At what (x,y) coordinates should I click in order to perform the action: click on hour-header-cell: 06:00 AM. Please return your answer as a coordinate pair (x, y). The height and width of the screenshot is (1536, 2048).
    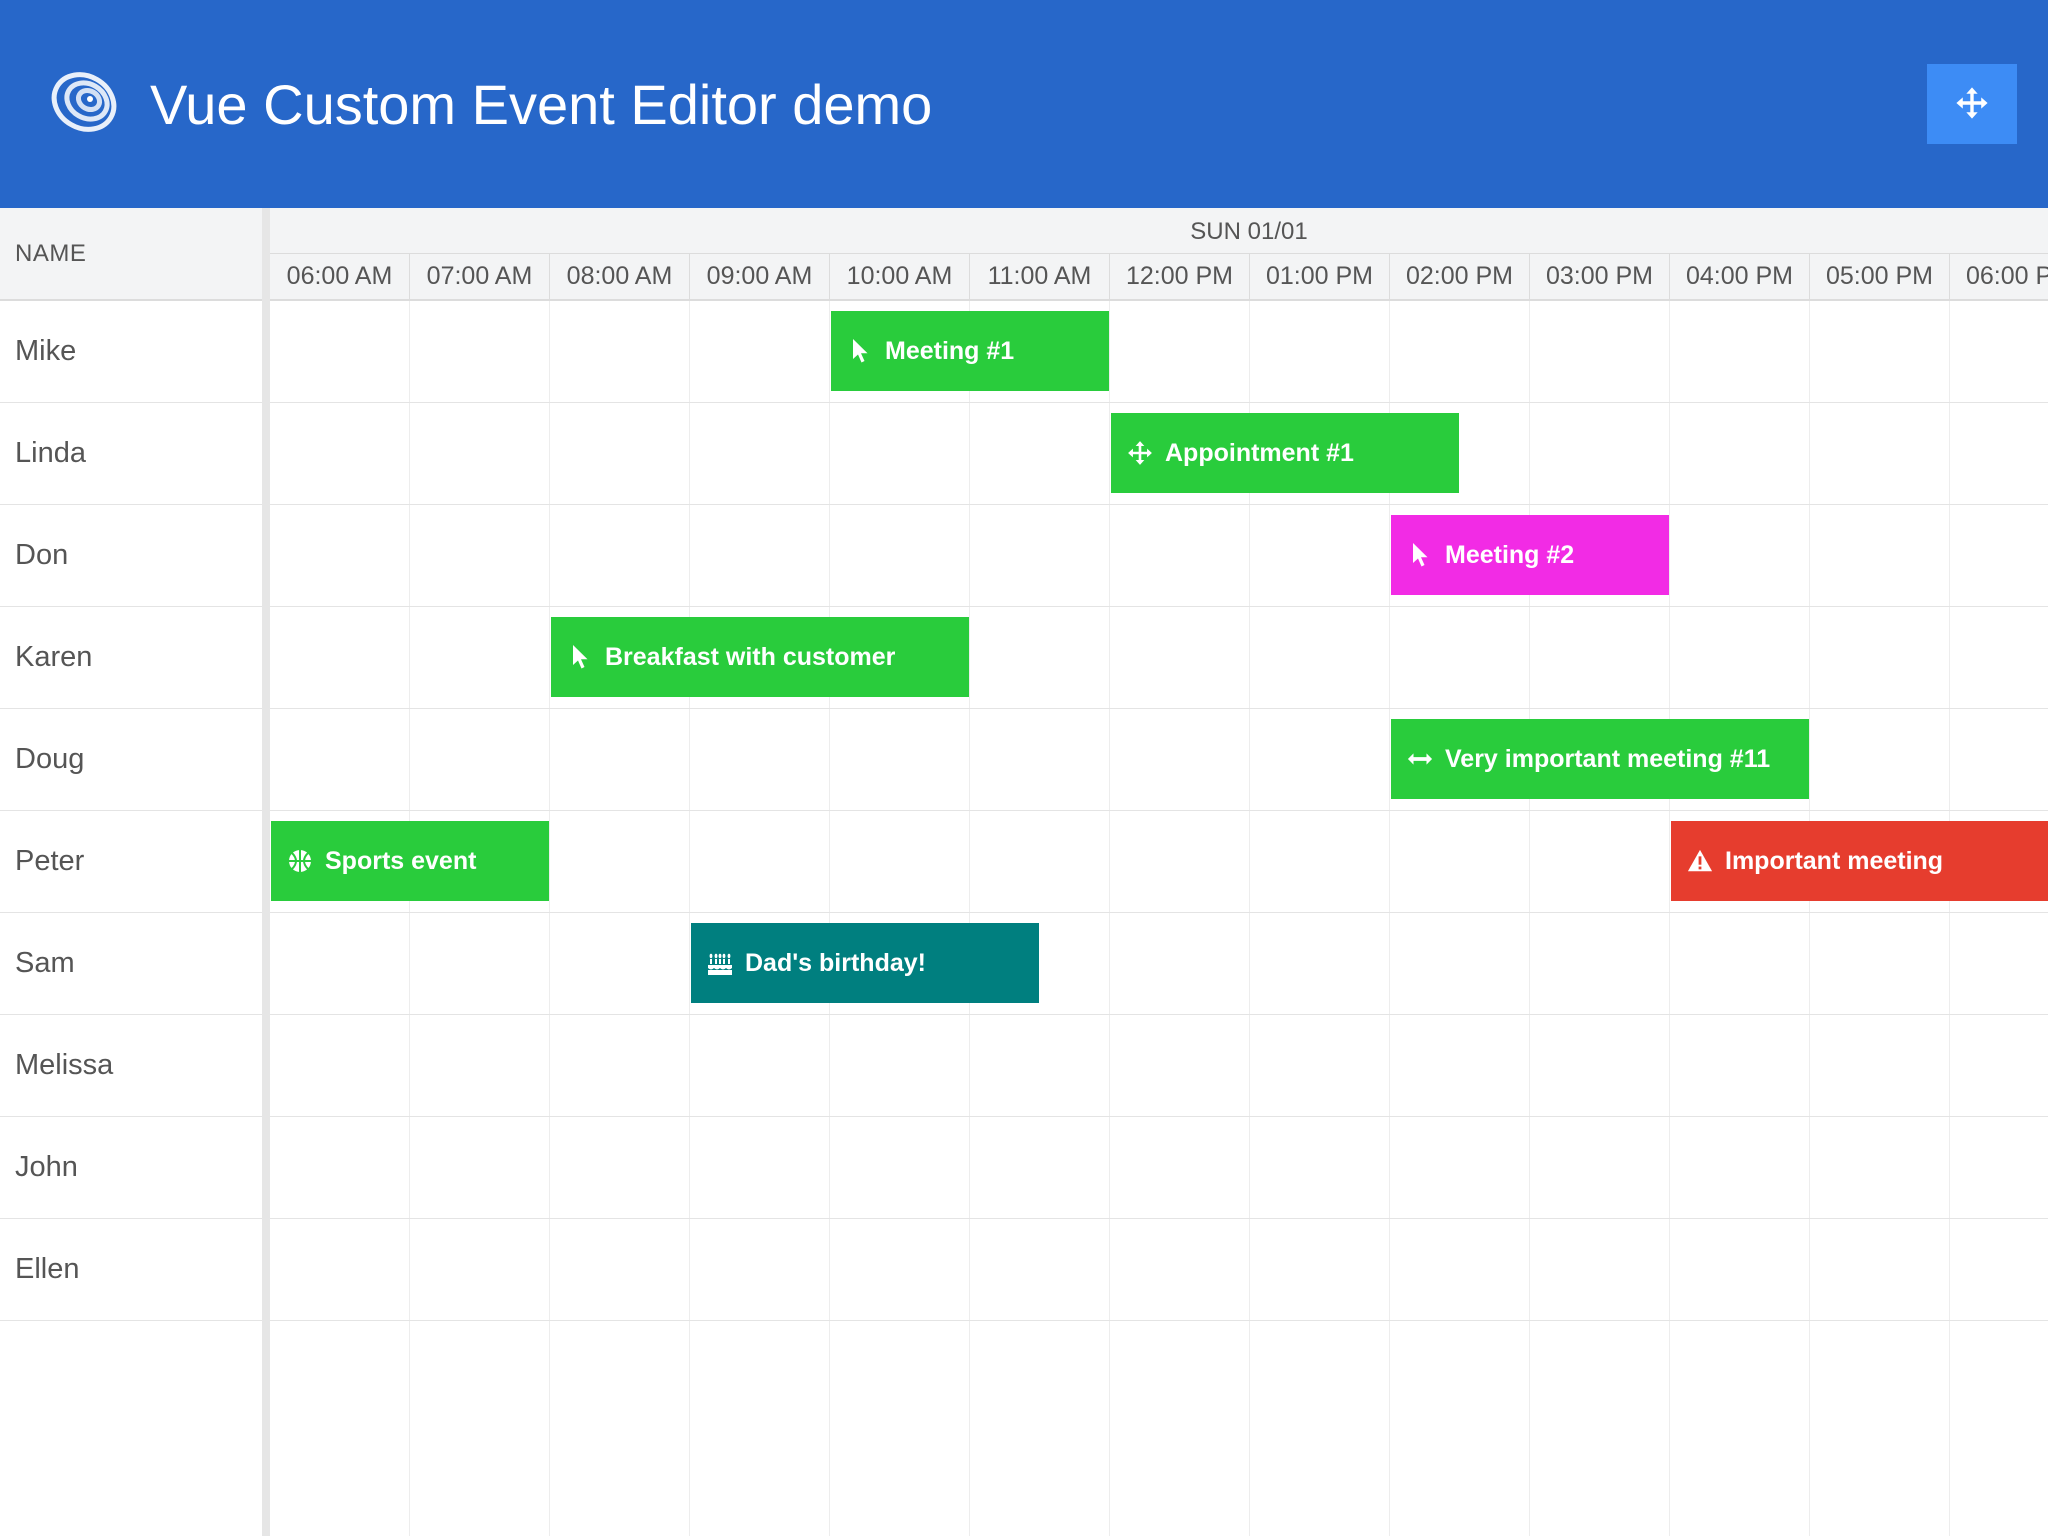
    Looking at the image, I should click on (340, 276).